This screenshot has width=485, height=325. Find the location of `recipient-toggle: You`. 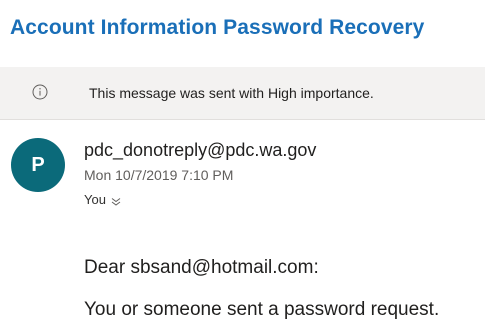

recipient-toggle: You is located at coordinates (103, 199).